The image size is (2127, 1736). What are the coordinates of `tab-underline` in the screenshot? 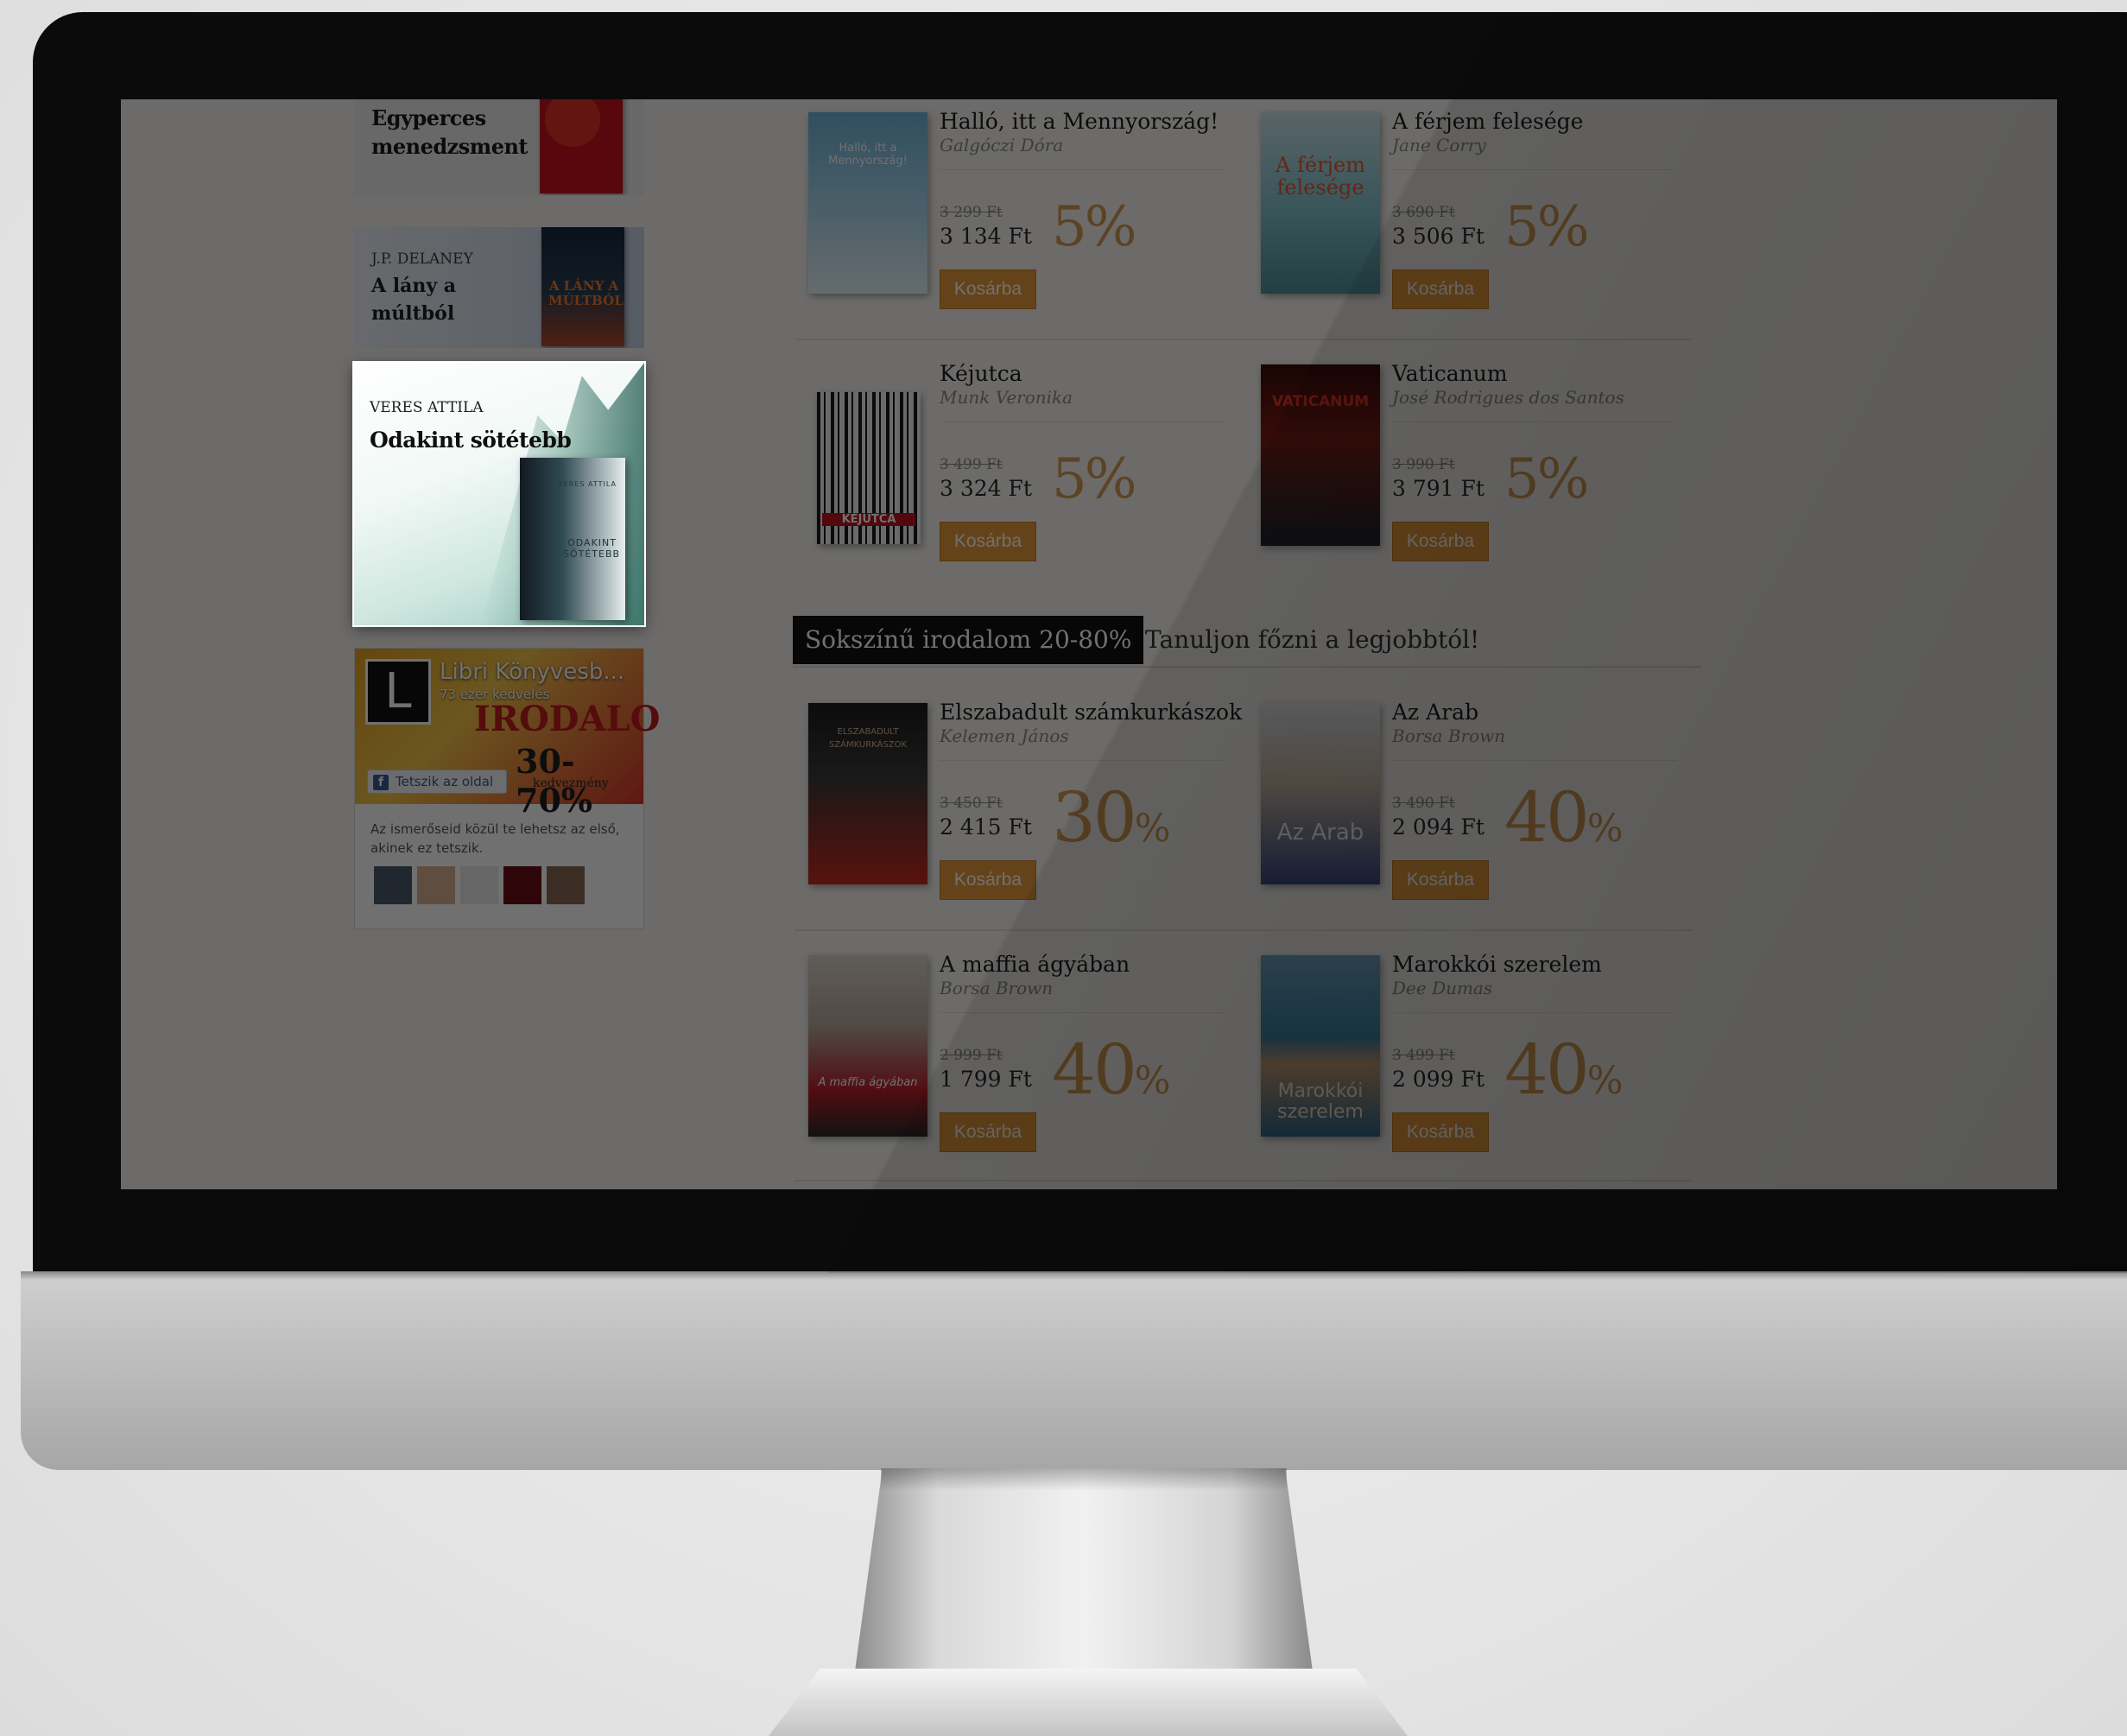 It's located at (1247, 667).